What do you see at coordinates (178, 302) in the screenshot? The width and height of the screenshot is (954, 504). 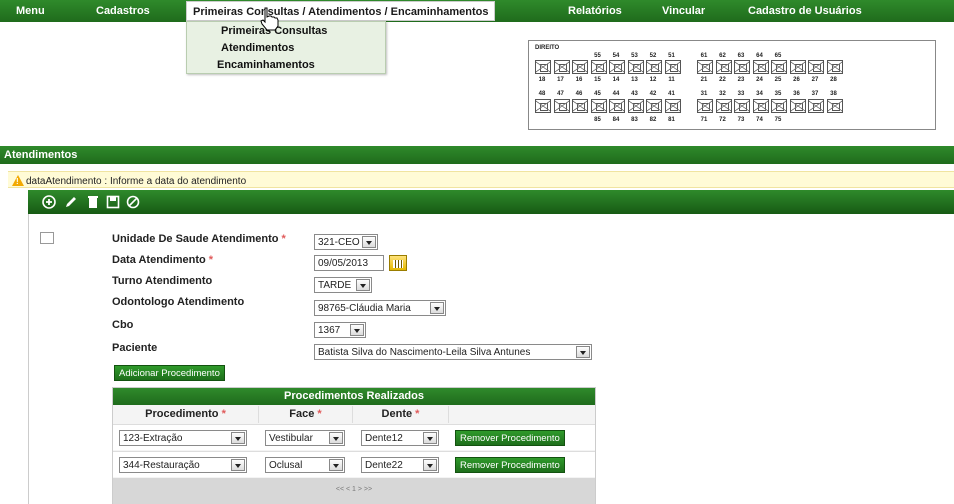 I see `odontologo-label: Odontologo Atendimento` at bounding box center [178, 302].